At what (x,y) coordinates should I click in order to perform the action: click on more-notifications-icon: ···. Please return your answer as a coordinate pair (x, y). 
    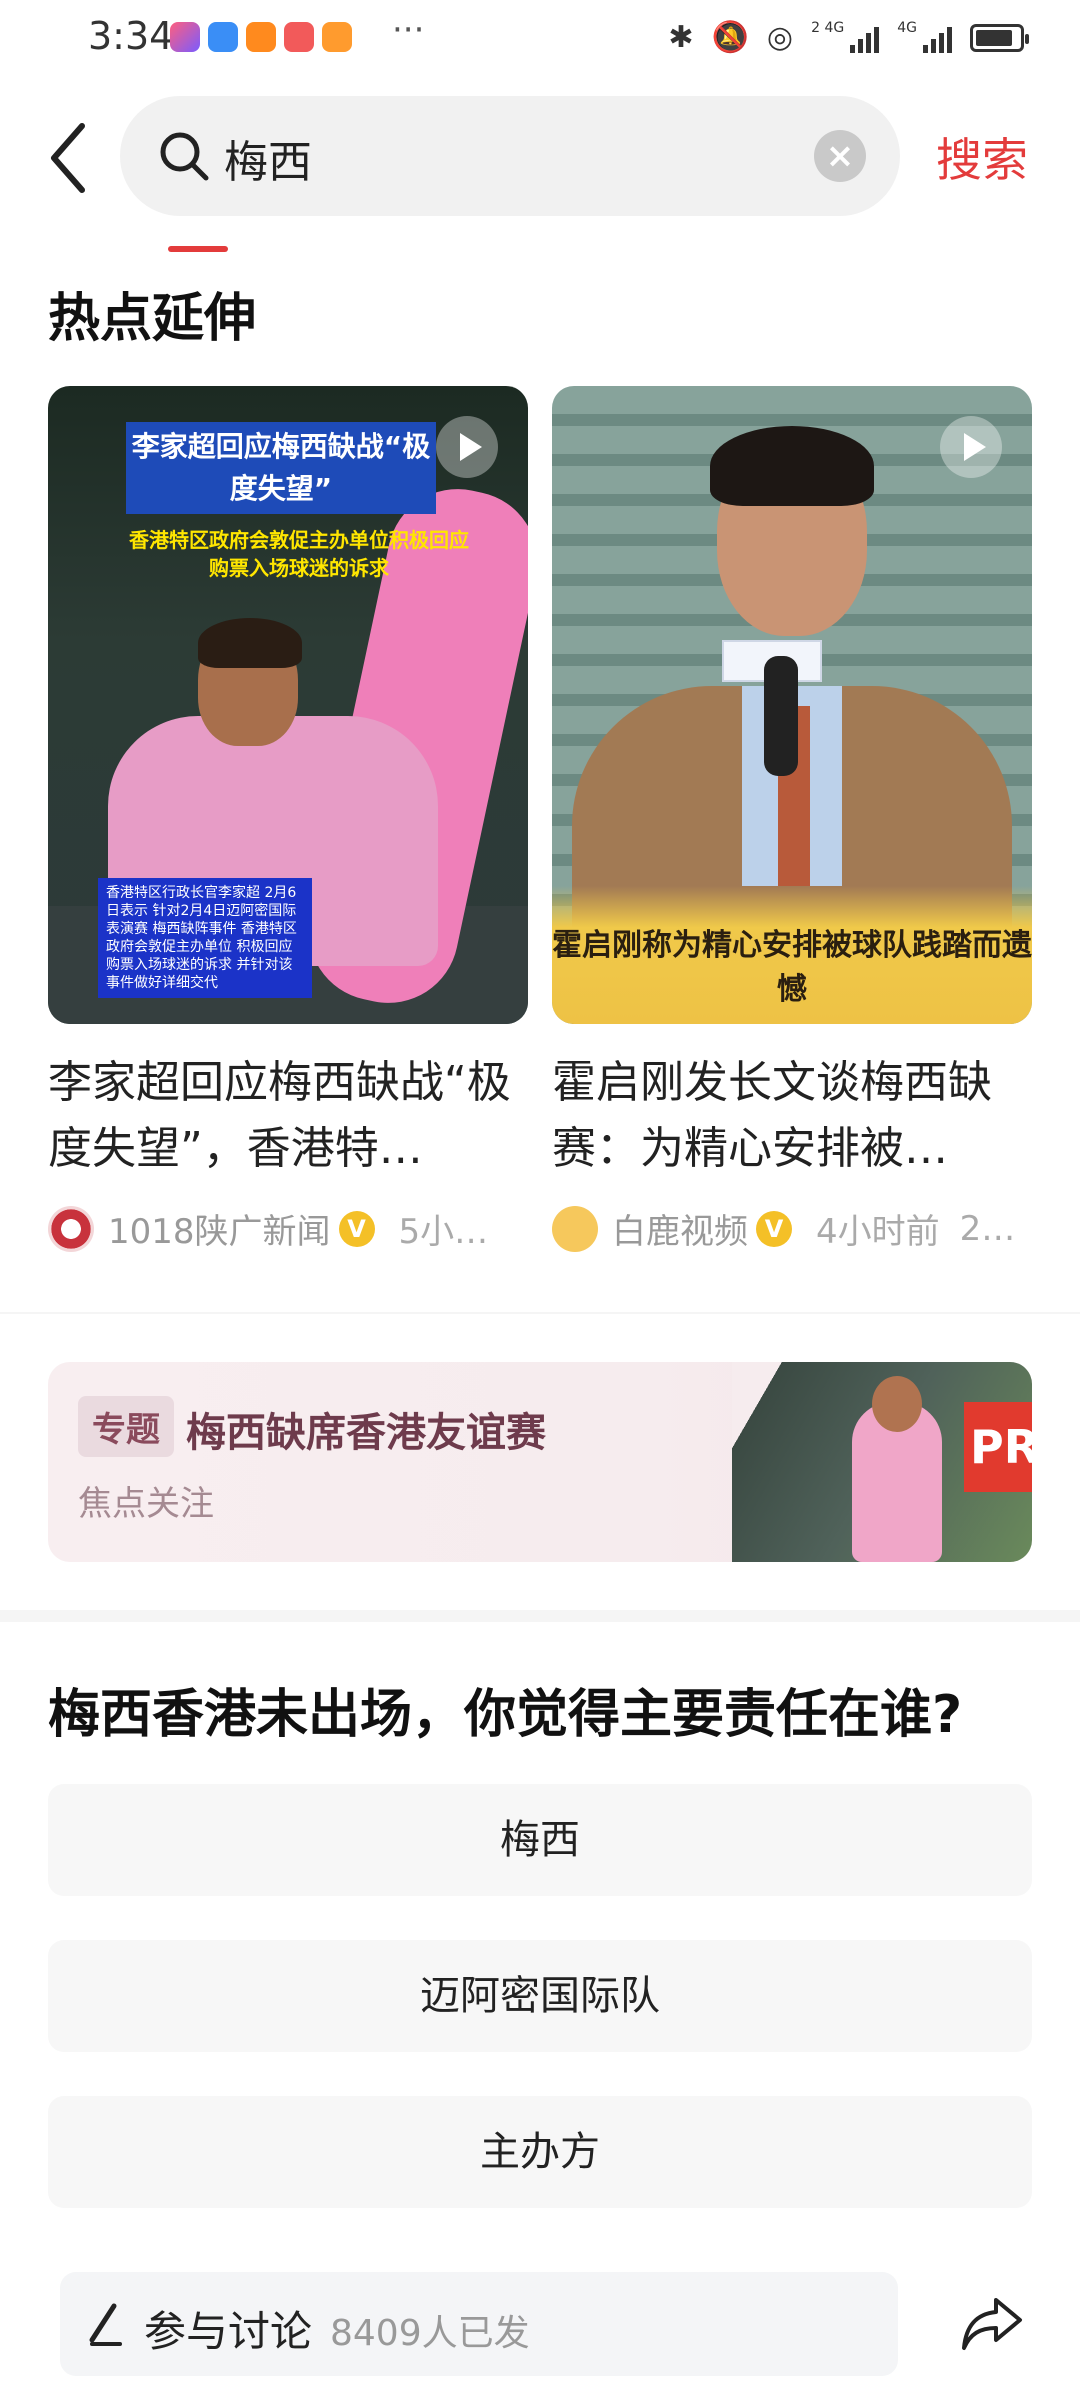
    Looking at the image, I should click on (408, 30).